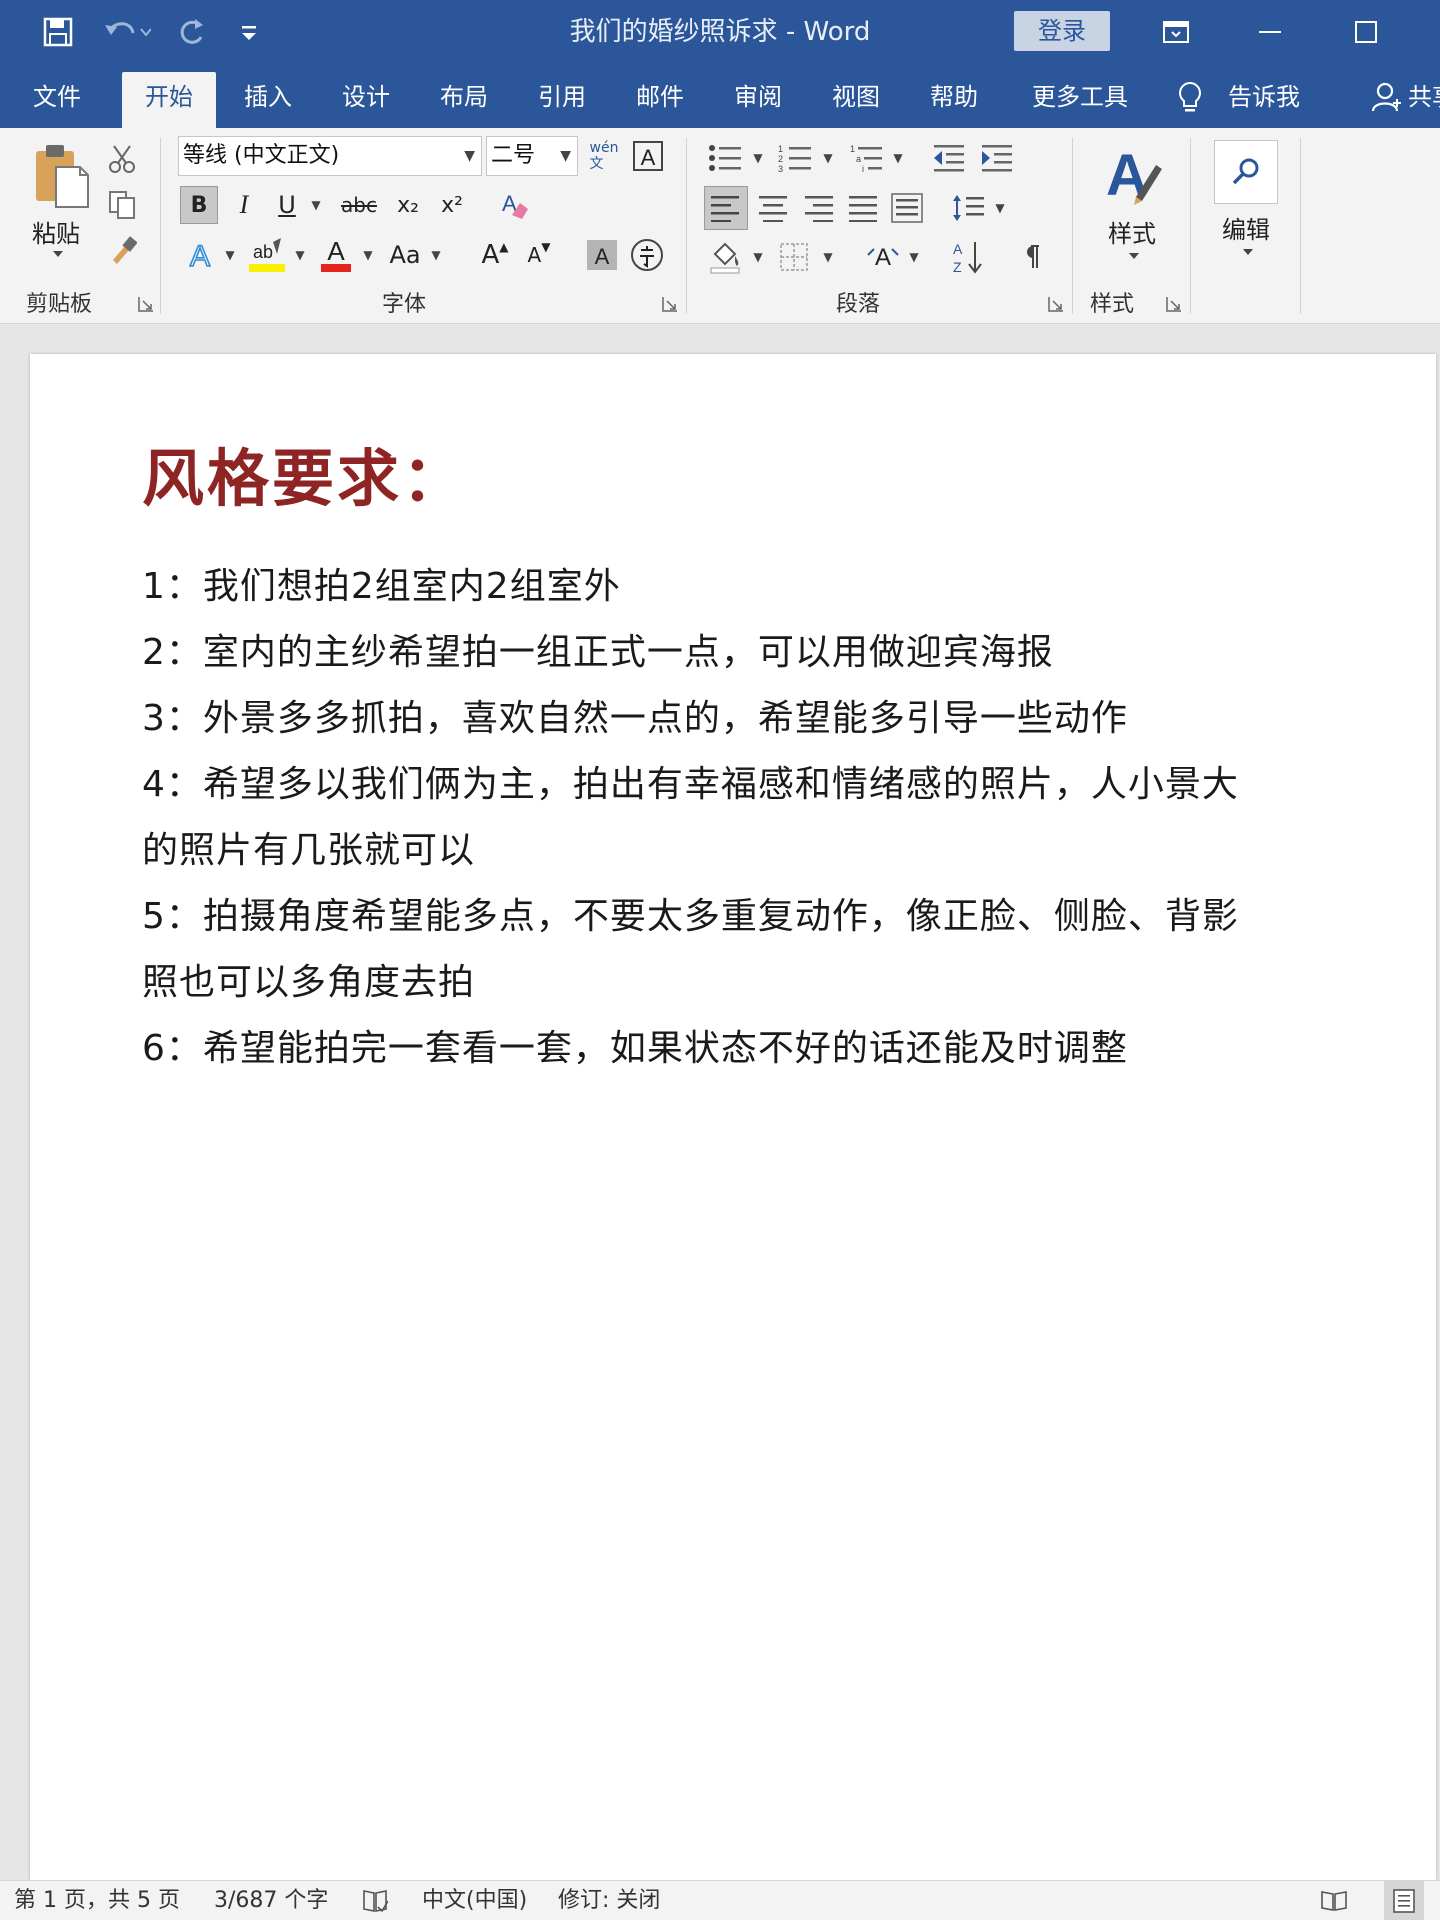 The width and height of the screenshot is (1440, 1920). Describe the element at coordinates (1270, 32) in the screenshot. I see `minimize-icon` at that location.